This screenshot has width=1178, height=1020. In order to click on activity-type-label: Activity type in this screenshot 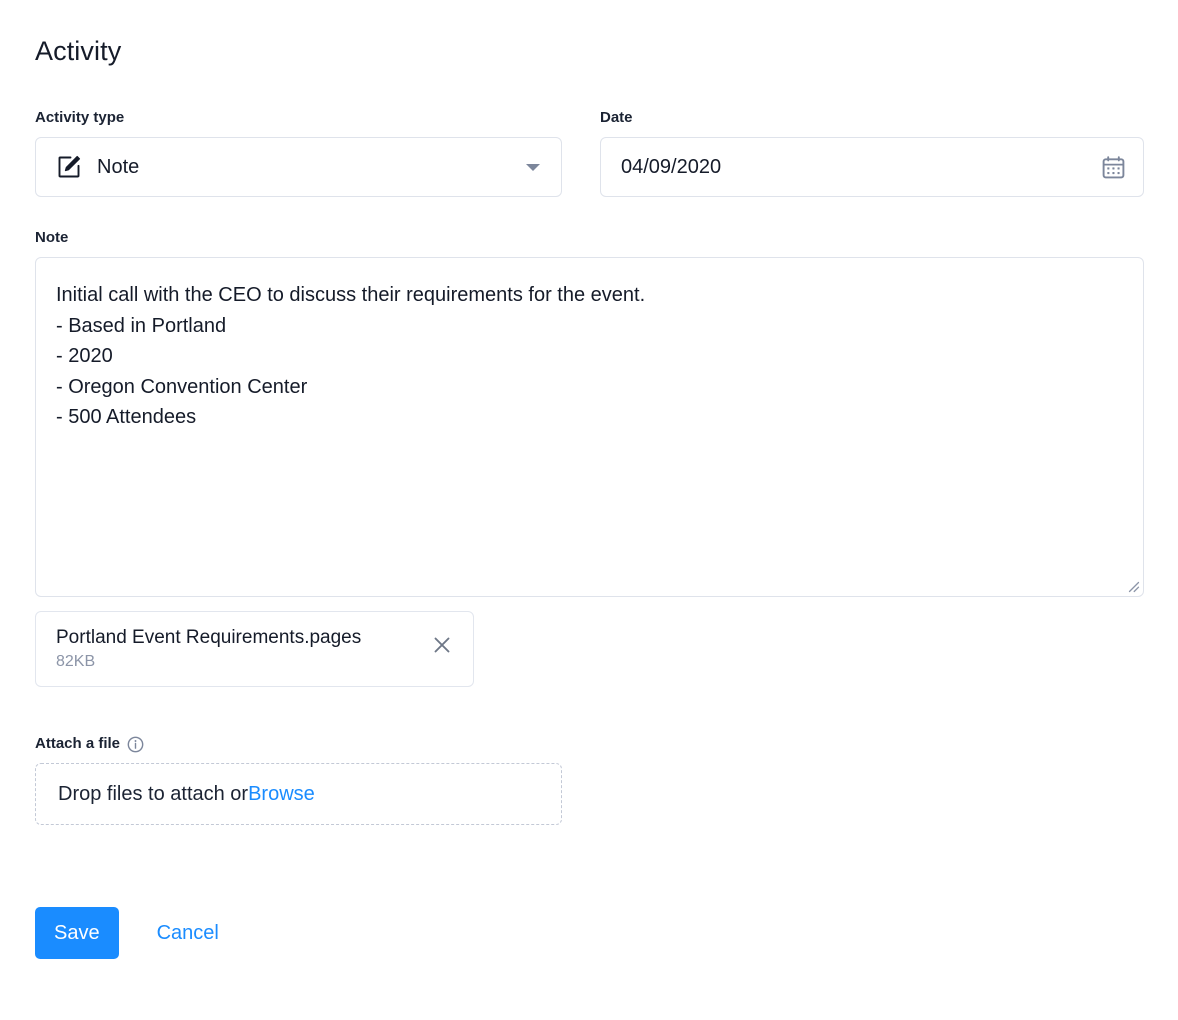, I will do `click(298, 118)`.